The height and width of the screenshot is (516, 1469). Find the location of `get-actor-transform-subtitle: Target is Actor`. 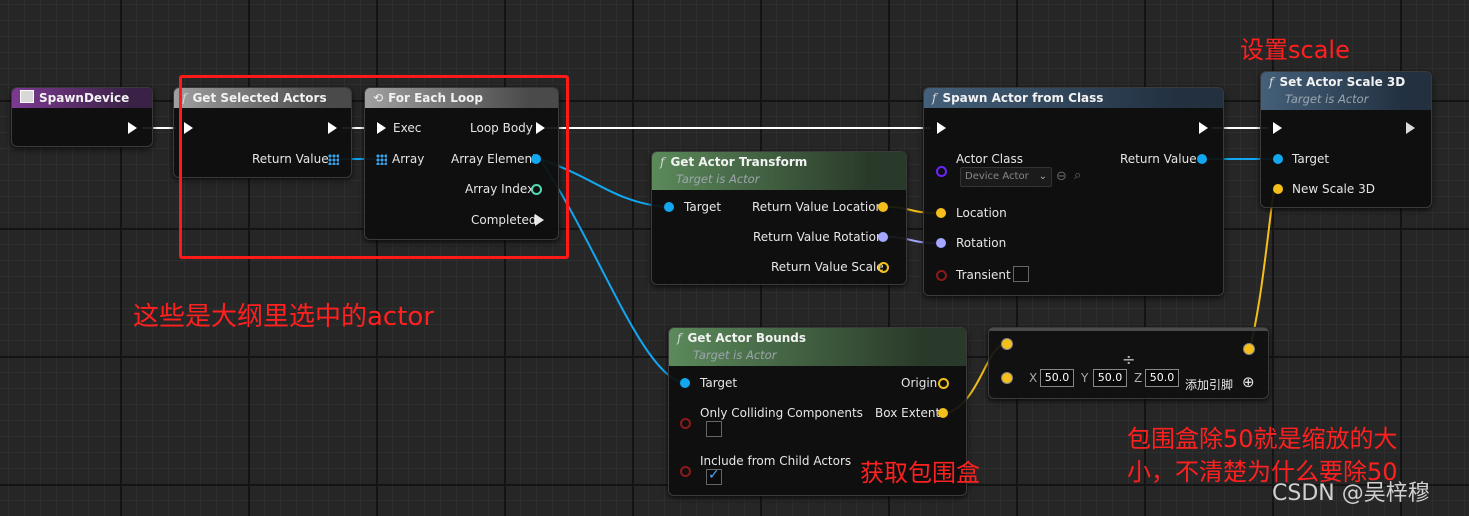

get-actor-transform-subtitle: Target is Actor is located at coordinates (718, 179).